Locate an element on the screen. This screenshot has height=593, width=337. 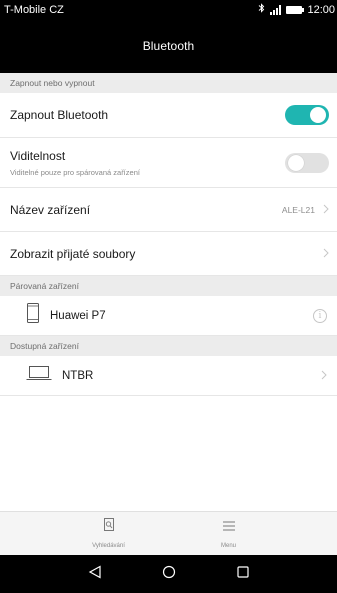
device-name-value-group: ALE-L21 is located at coordinates (305, 210).